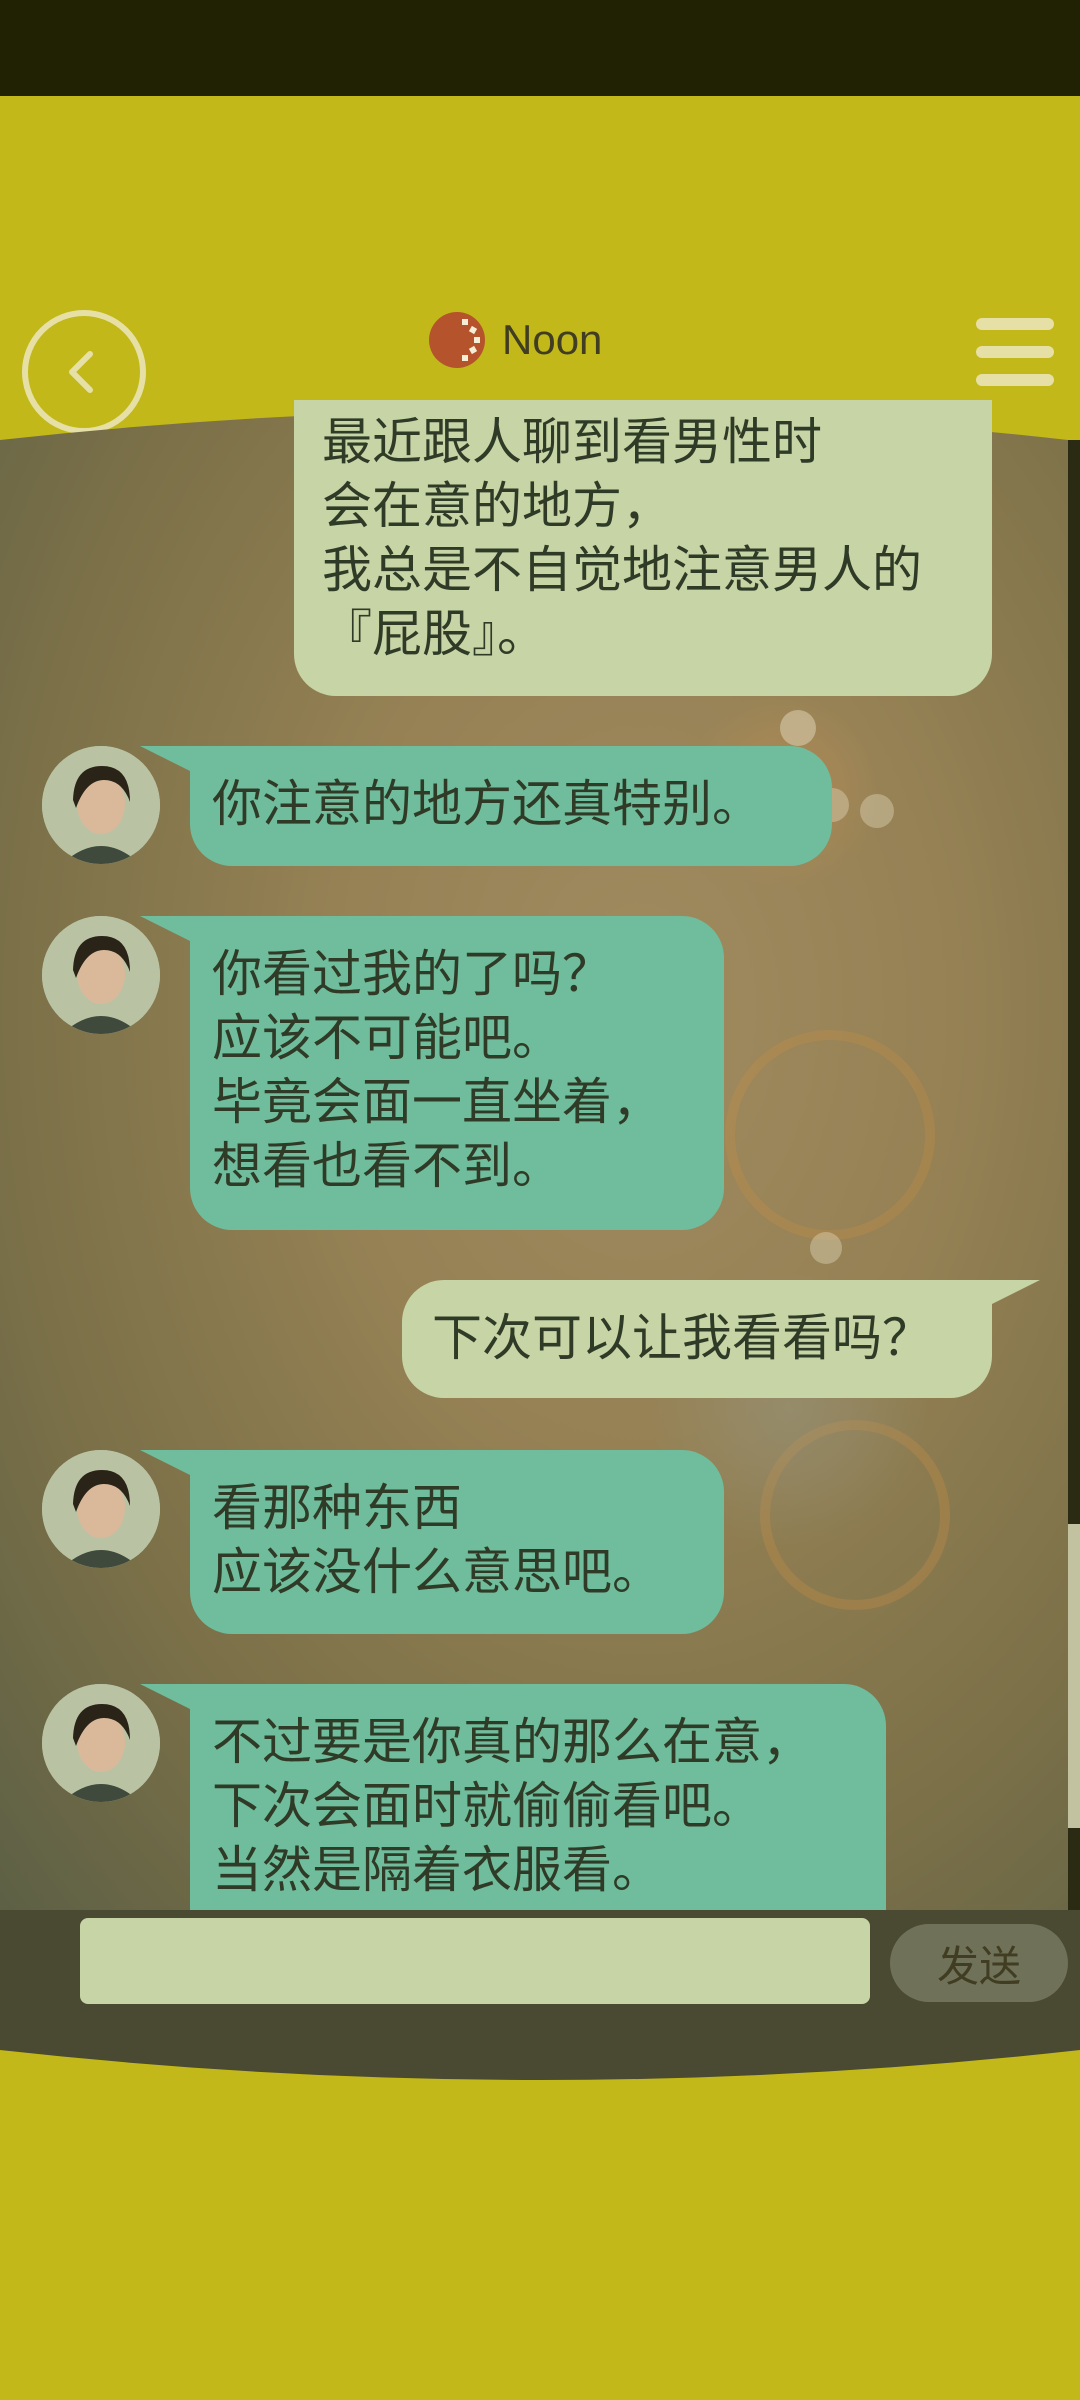  Describe the element at coordinates (538, 1797) in the screenshot. I see `message-bubble-bot: 不过要是你真的那么在意， 下次会面时就偷偷看吧。 当然是隔着衣服看。` at that location.